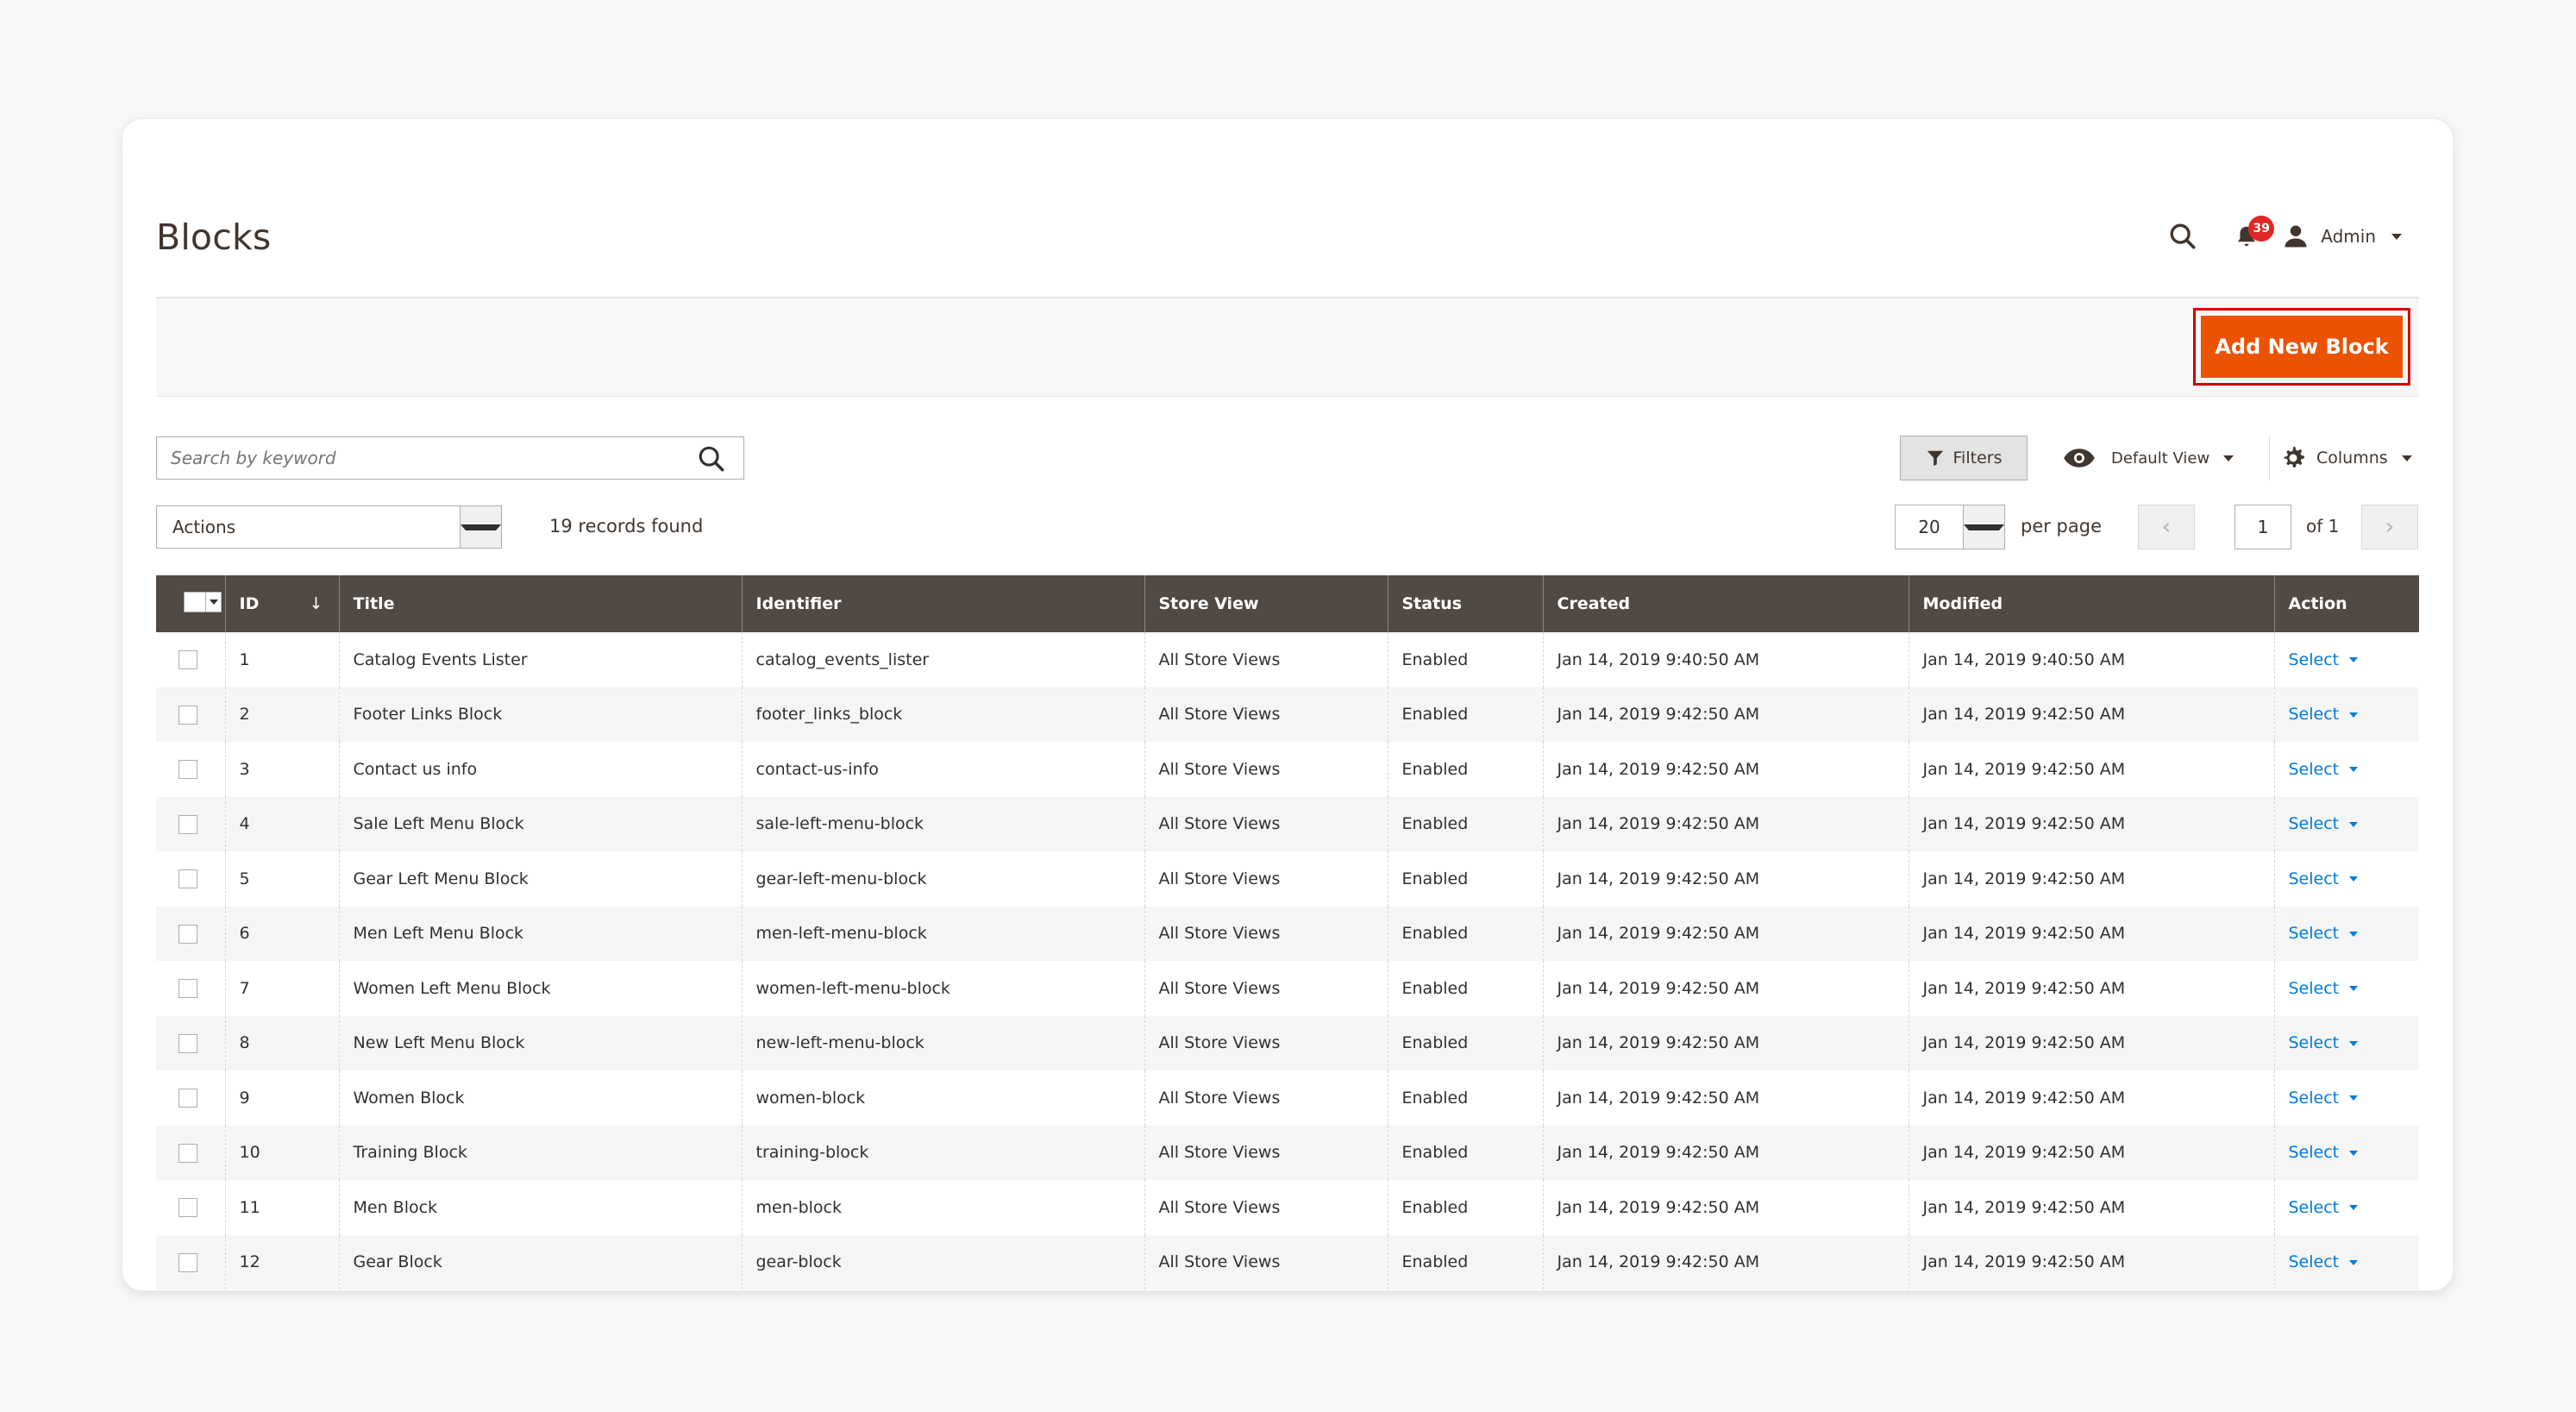  What do you see at coordinates (540, 933) in the screenshot?
I see `cell-title: Men Left Menu Block` at bounding box center [540, 933].